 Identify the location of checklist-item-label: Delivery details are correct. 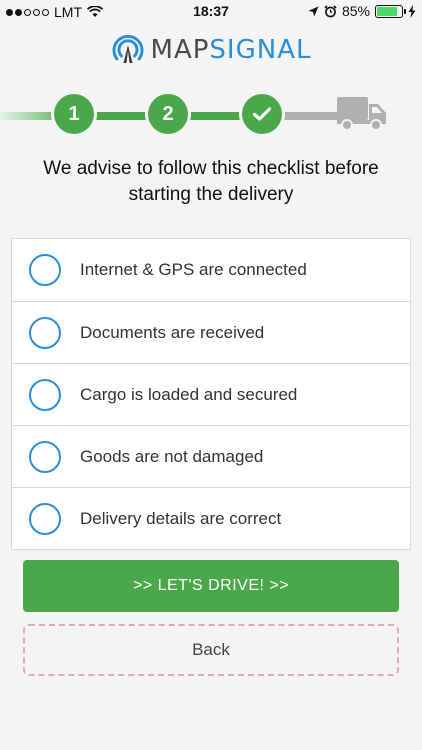
(181, 518).